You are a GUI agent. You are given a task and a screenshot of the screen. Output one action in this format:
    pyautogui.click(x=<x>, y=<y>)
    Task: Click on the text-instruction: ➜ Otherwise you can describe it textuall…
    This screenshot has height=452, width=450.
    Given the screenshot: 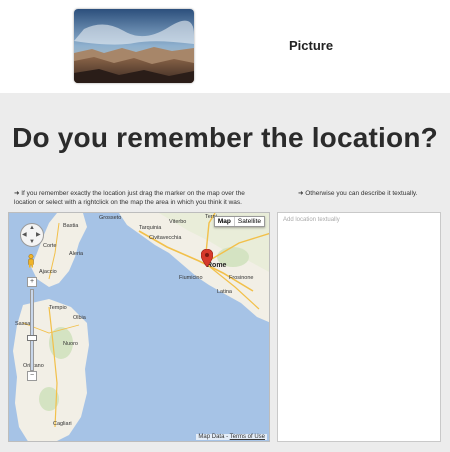 What is the action you would take?
    pyautogui.click(x=358, y=193)
    